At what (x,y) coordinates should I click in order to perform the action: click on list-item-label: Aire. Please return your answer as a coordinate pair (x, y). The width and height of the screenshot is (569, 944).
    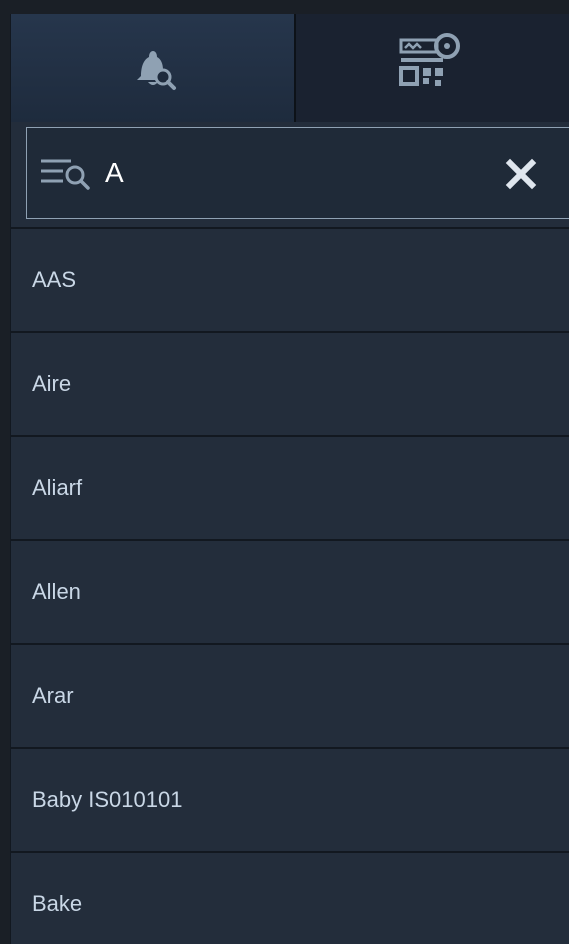
    Looking at the image, I should click on (52, 383).